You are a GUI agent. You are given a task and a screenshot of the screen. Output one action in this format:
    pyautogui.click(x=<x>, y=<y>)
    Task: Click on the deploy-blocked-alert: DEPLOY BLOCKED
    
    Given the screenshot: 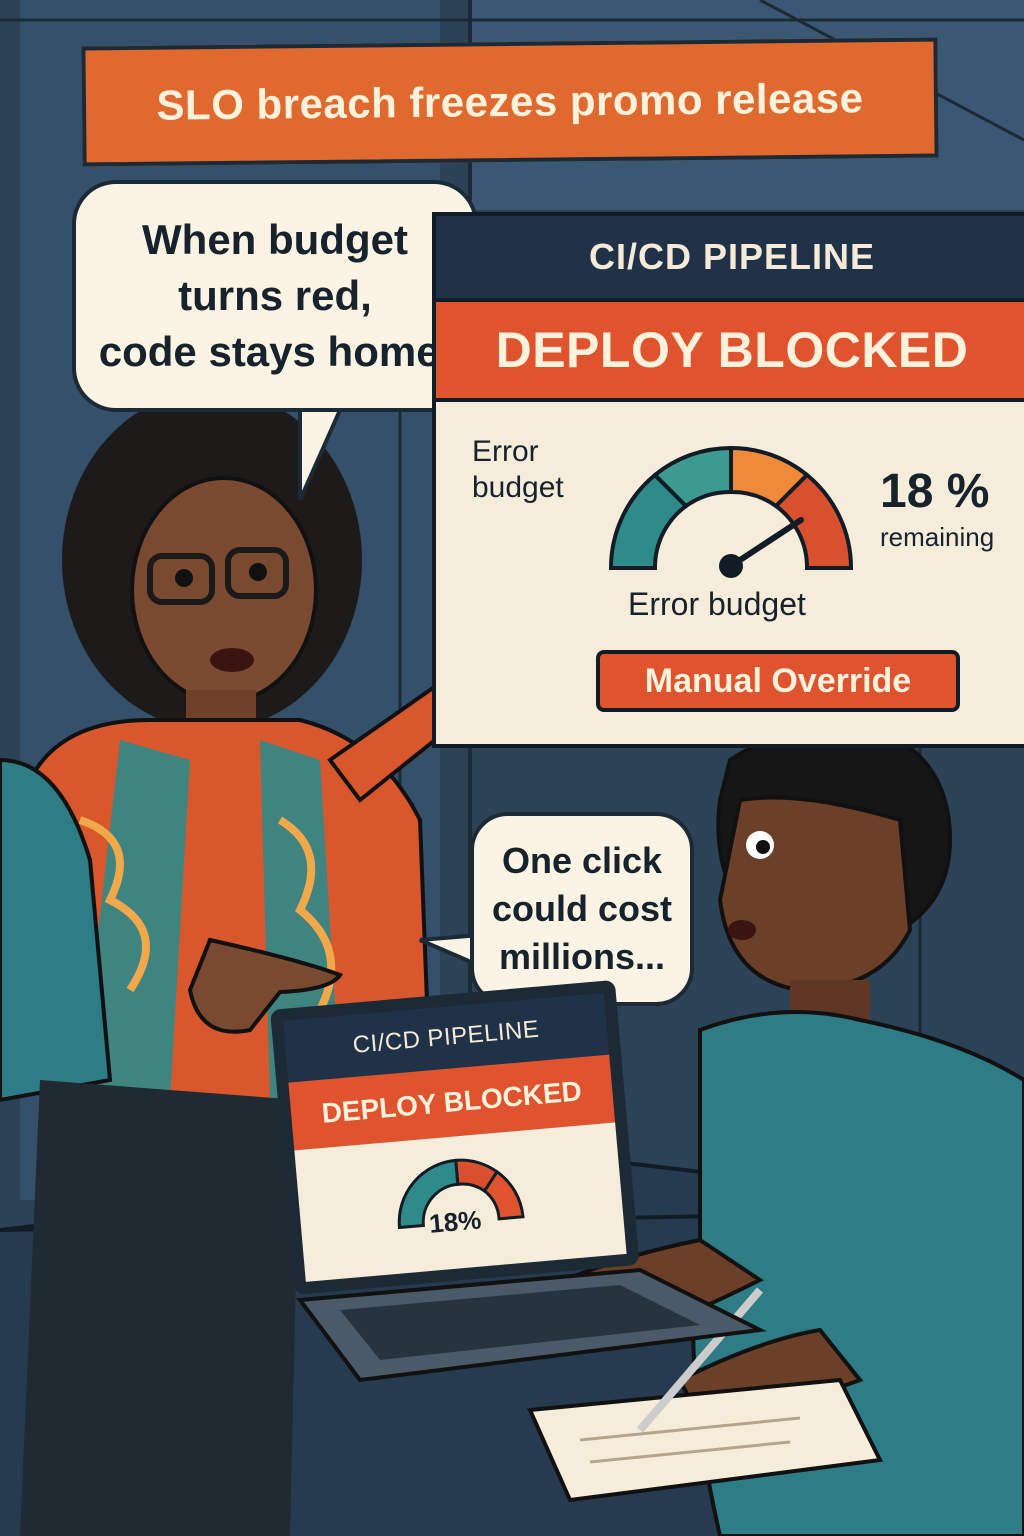 What is the action you would take?
    pyautogui.click(x=728, y=352)
    